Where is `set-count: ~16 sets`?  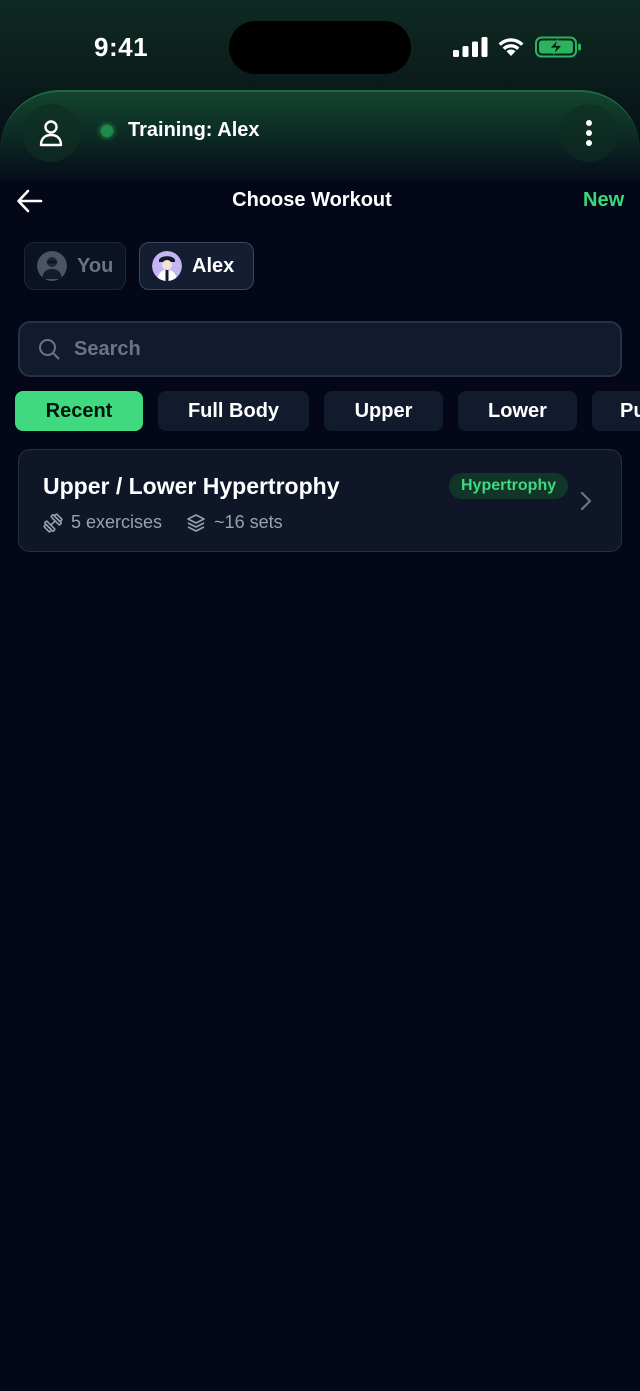
set-count: ~16 sets is located at coordinates (234, 522).